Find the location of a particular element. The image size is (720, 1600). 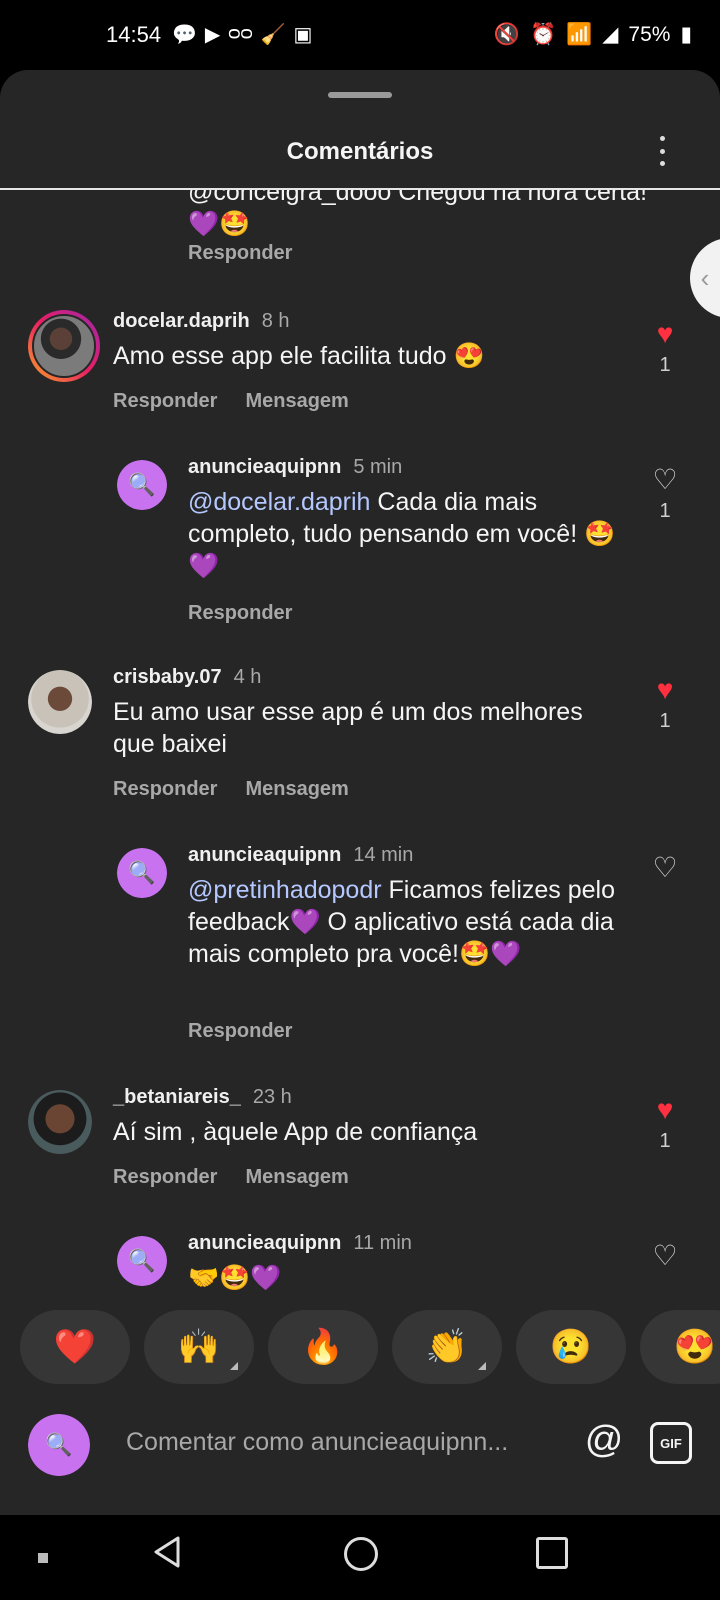

status-bar: 14:54 💬 ▶ ᴑᴑ 🧹 ▣ 🔇 ⏰ 📶 ◢ 75% ▮ is located at coordinates (360, 35).